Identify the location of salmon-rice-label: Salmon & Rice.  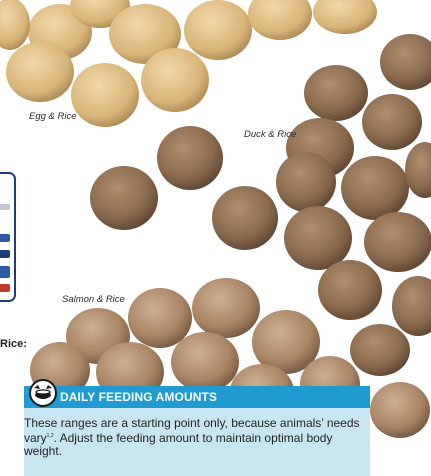
(93, 299).